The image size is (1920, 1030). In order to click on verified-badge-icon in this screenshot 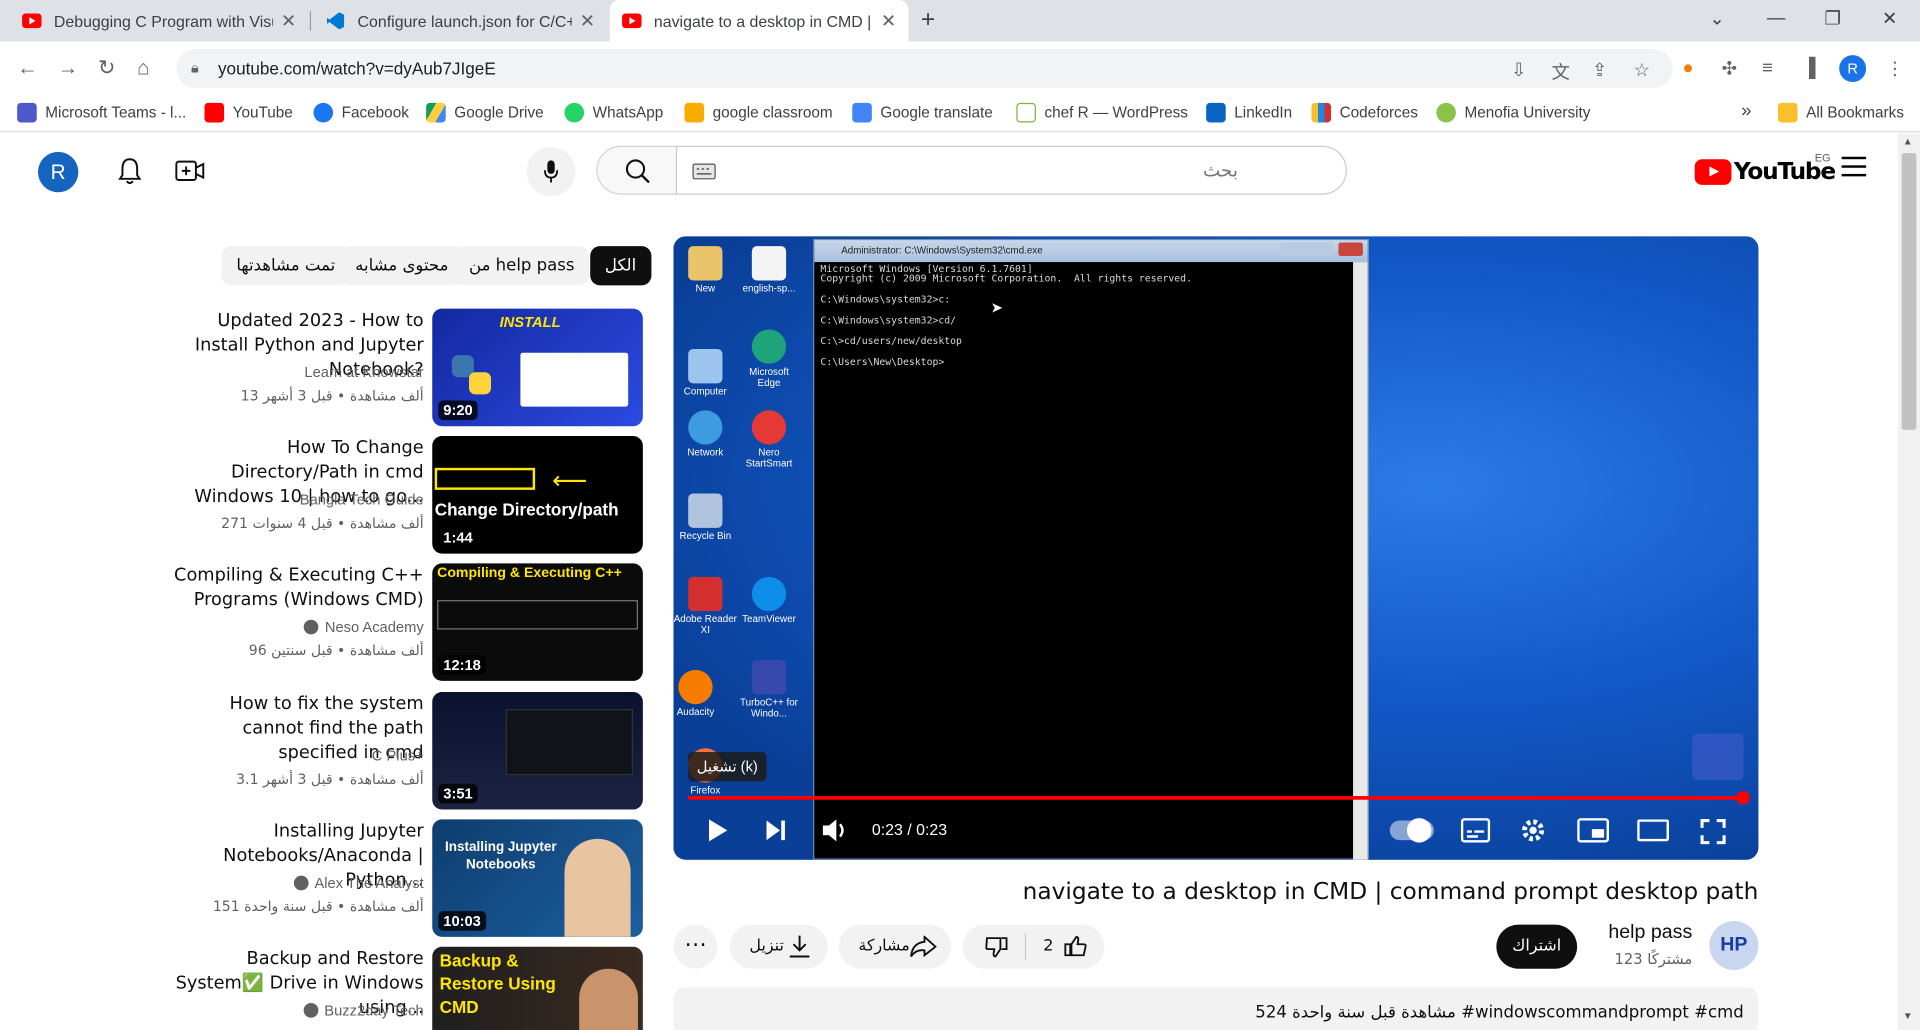, I will do `click(301, 883)`.